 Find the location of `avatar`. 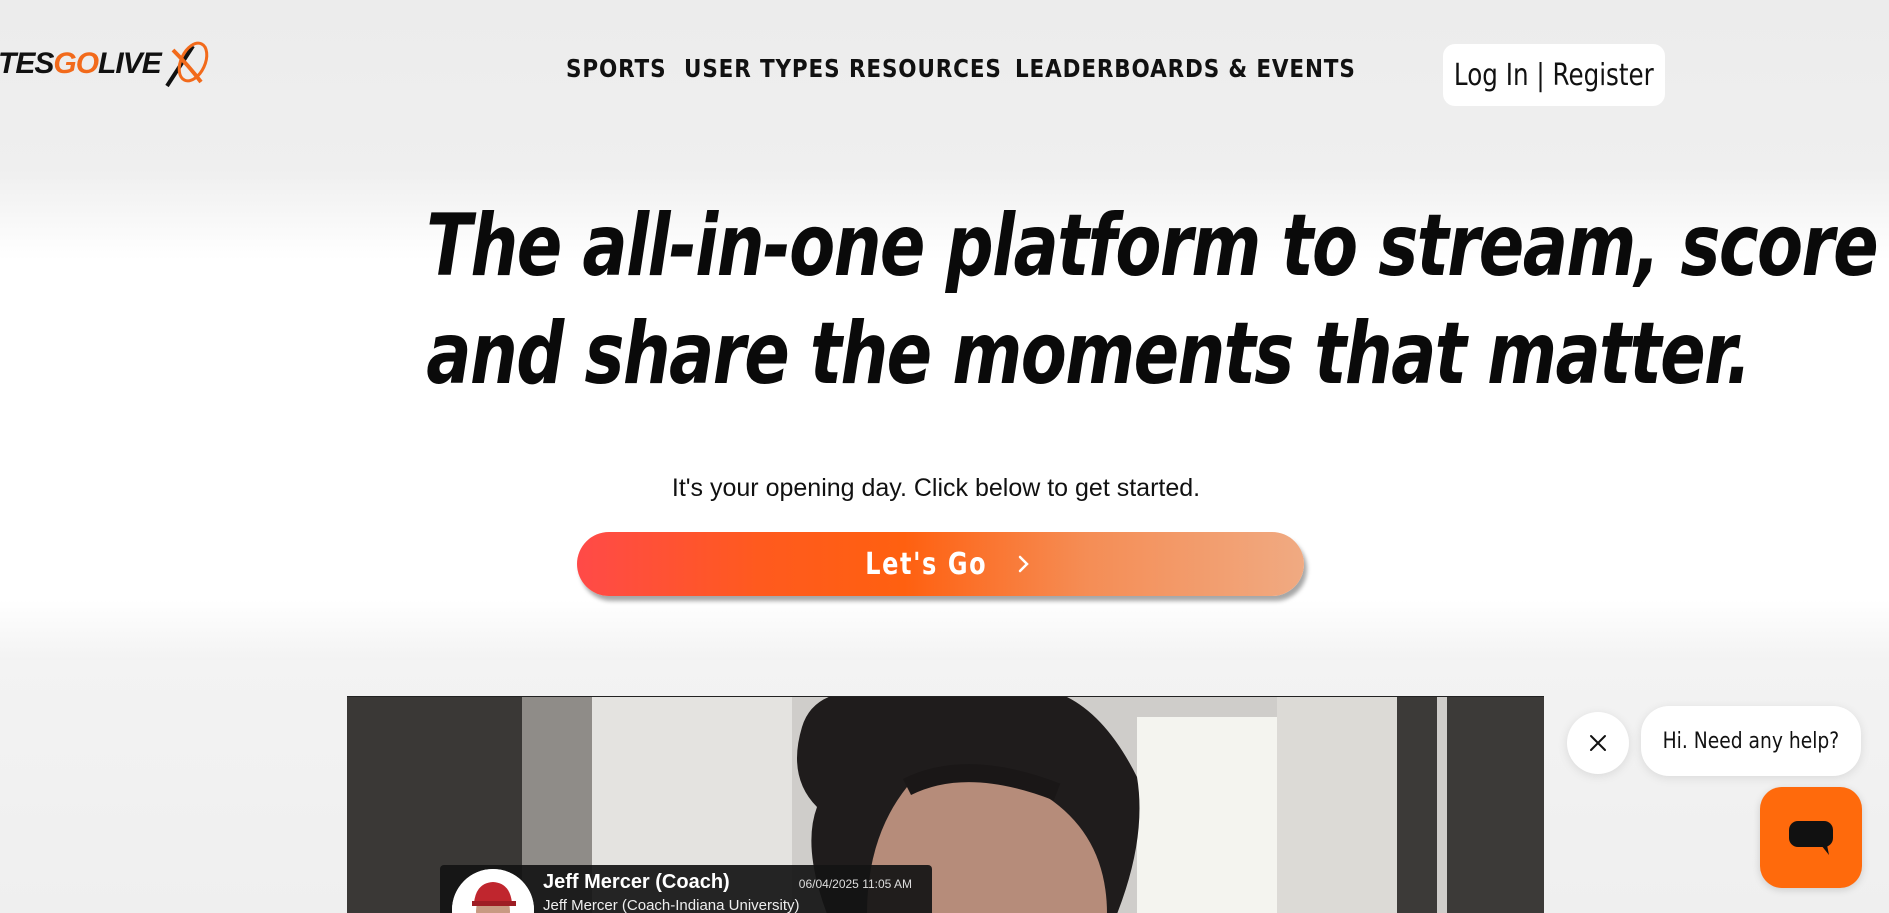

avatar is located at coordinates (493, 891).